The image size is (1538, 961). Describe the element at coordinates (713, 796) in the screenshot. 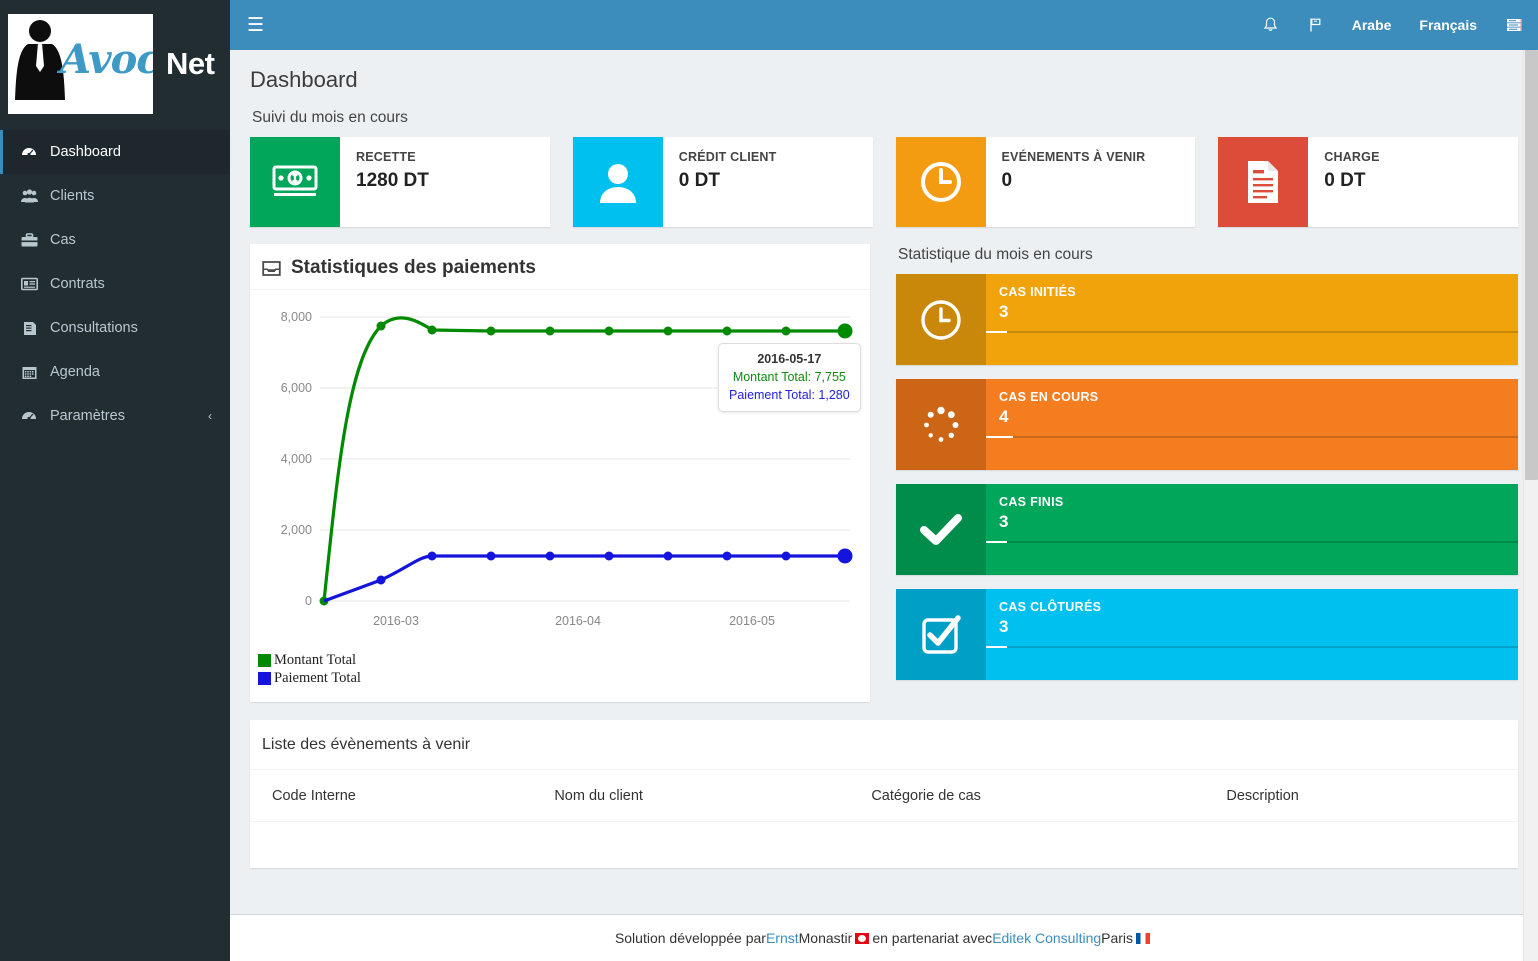

I see `column-header-nom-du-client: Nom du client` at that location.